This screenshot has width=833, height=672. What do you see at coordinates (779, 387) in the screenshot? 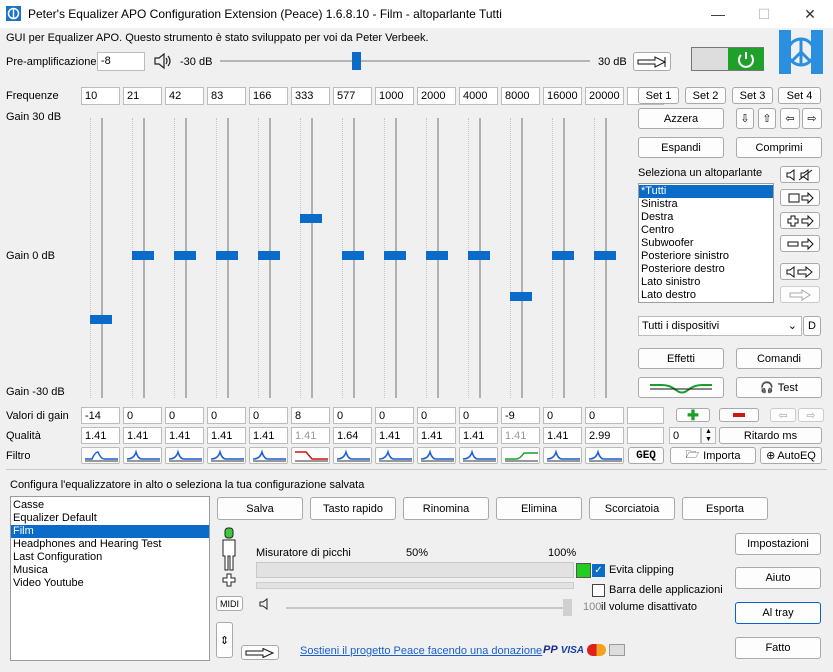
I see `test-button: 🎧 Test` at bounding box center [779, 387].